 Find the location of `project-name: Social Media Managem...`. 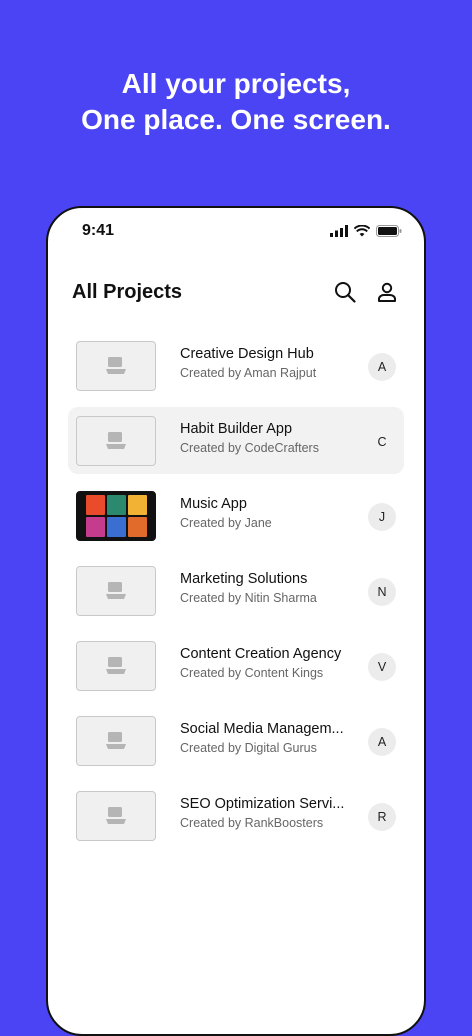

project-name: Social Media Managem... is located at coordinates (262, 729).